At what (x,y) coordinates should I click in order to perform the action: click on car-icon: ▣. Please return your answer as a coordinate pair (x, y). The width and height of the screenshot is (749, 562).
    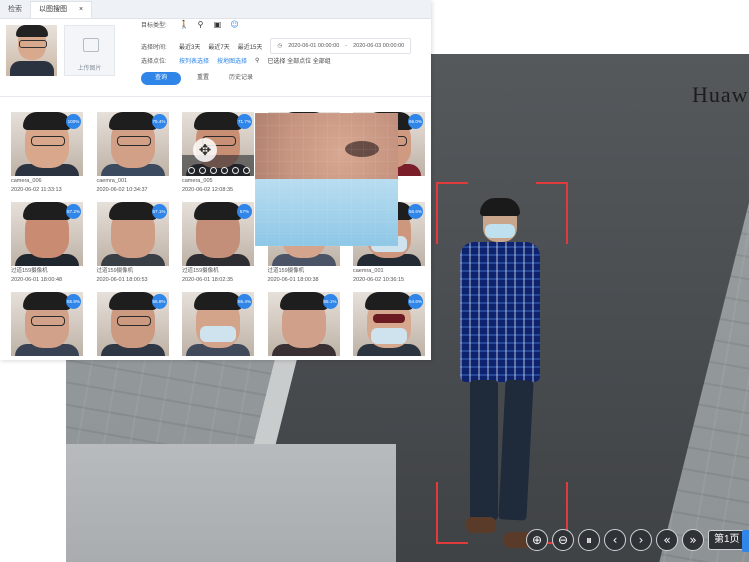
    Looking at the image, I should click on (217, 24).